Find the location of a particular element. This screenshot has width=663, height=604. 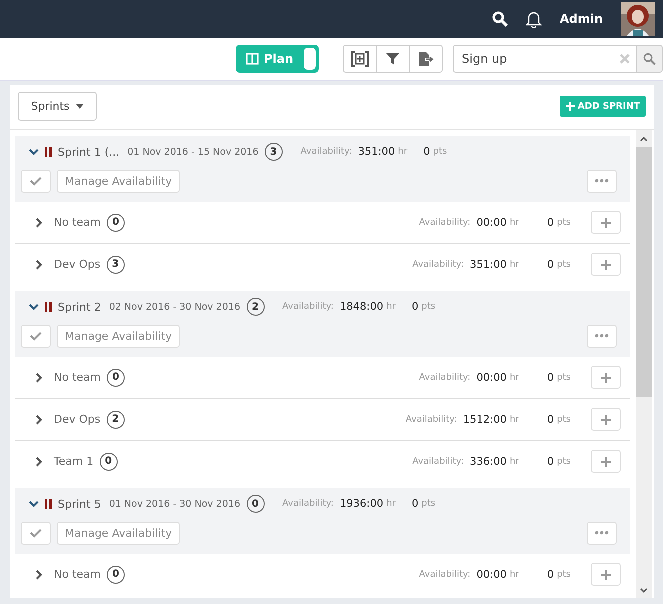

team-row: Dev Ops 3 Availability: 351:00 hr 0 pts is located at coordinates (322, 264).